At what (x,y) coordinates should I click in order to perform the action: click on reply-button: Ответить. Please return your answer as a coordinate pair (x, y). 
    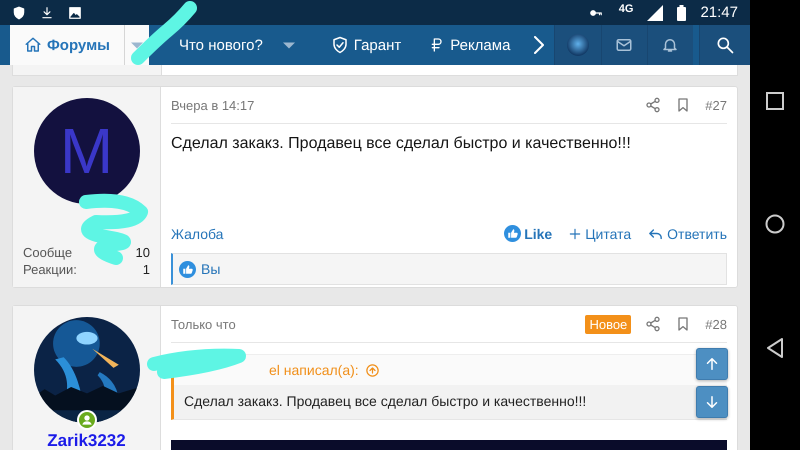
    Looking at the image, I should click on (687, 233).